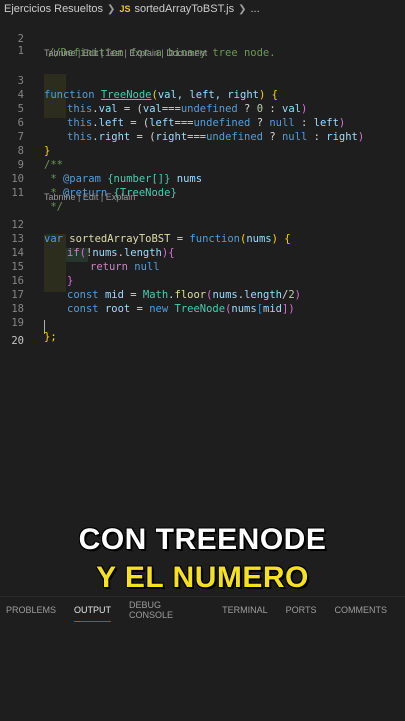 This screenshot has height=721, width=405. What do you see at coordinates (202, 577) in the screenshot?
I see `caption-line-2: Y EL NUMERO` at bounding box center [202, 577].